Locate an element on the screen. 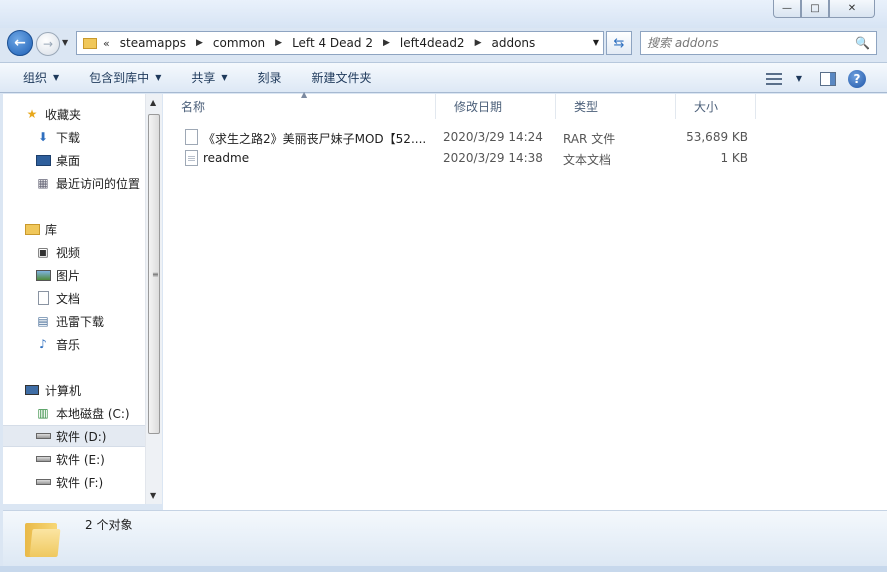 The height and width of the screenshot is (572, 887). desktop-icon is located at coordinates (43, 160).